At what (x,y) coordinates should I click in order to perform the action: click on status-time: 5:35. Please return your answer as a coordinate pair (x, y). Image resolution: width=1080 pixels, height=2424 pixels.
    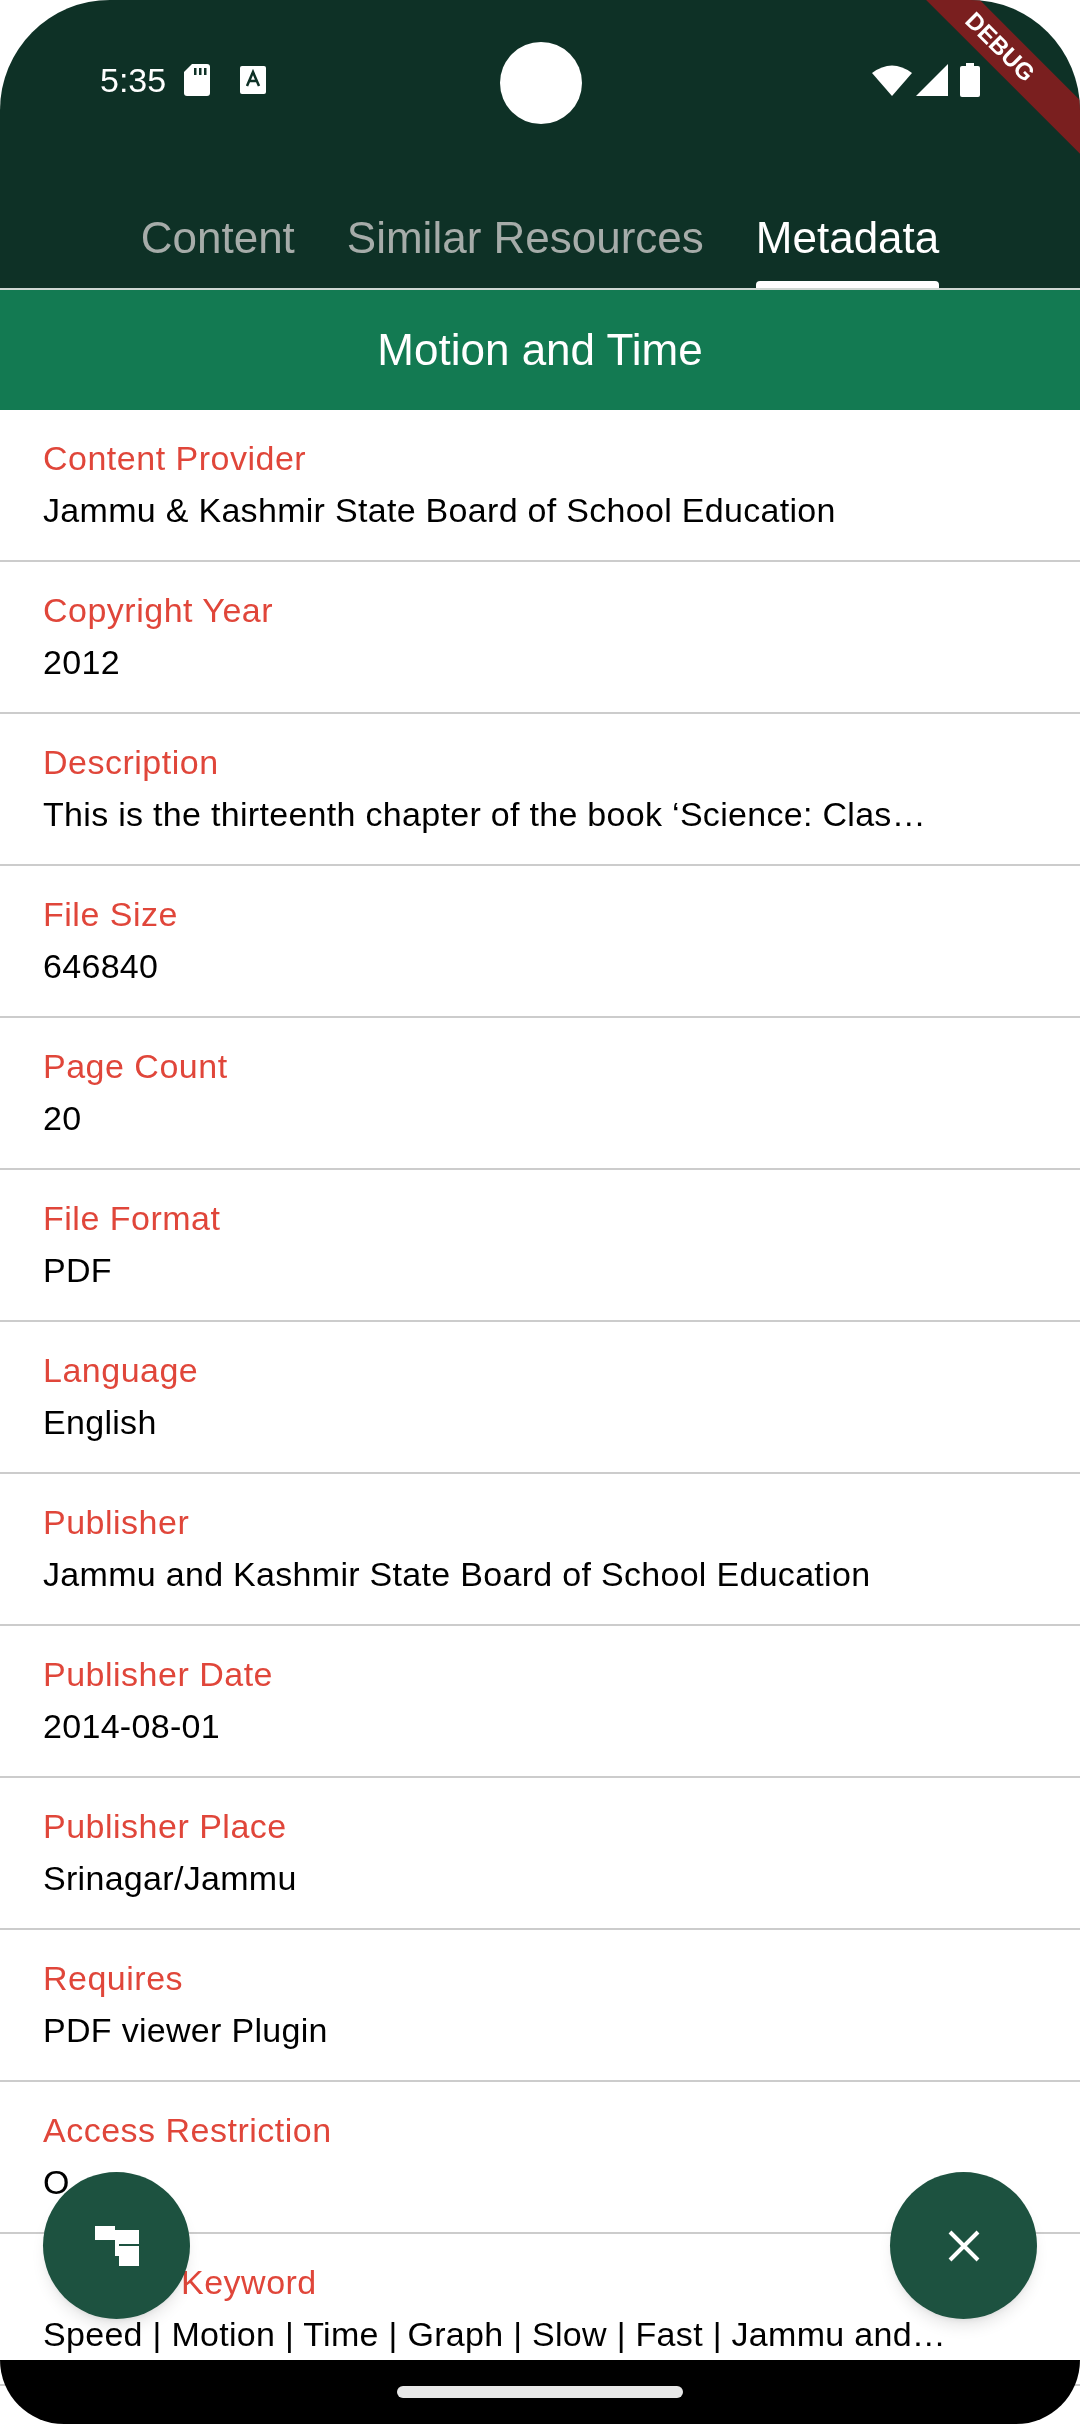
    Looking at the image, I should click on (133, 80).